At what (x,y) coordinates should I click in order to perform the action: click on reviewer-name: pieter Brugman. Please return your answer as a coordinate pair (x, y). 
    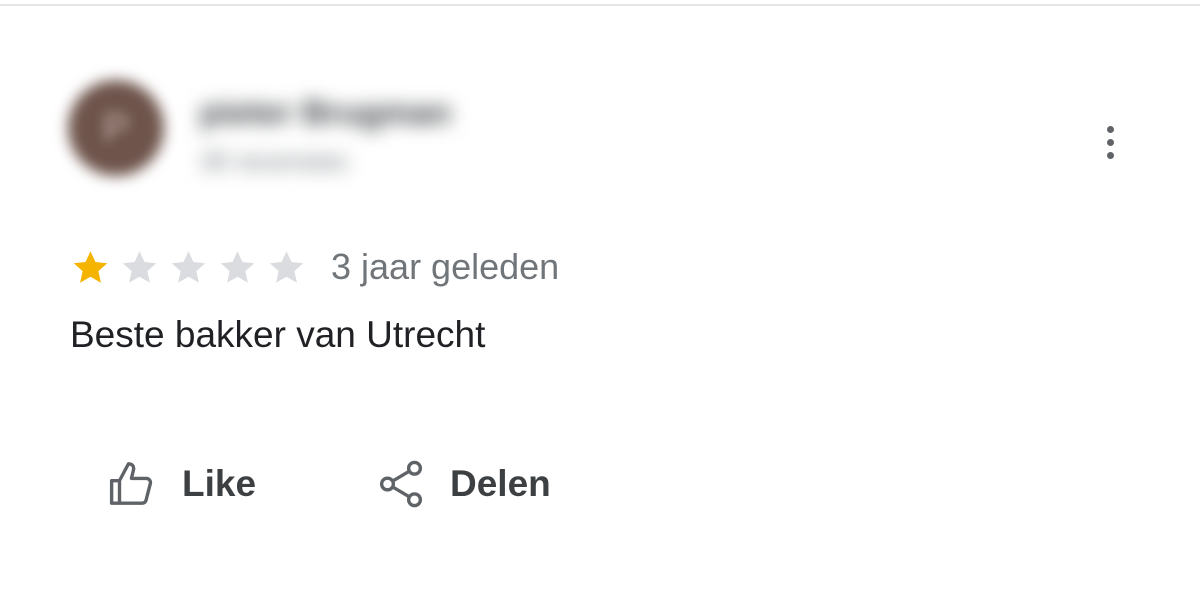
    Looking at the image, I should click on (325, 113).